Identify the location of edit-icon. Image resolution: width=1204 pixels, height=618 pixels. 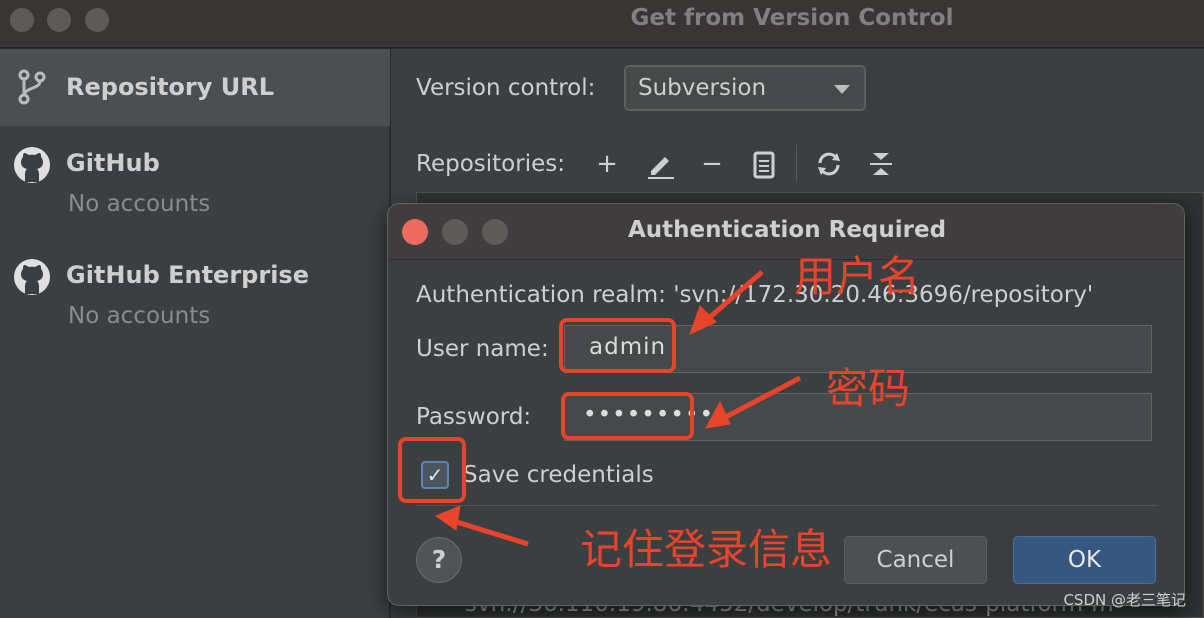
(660, 164).